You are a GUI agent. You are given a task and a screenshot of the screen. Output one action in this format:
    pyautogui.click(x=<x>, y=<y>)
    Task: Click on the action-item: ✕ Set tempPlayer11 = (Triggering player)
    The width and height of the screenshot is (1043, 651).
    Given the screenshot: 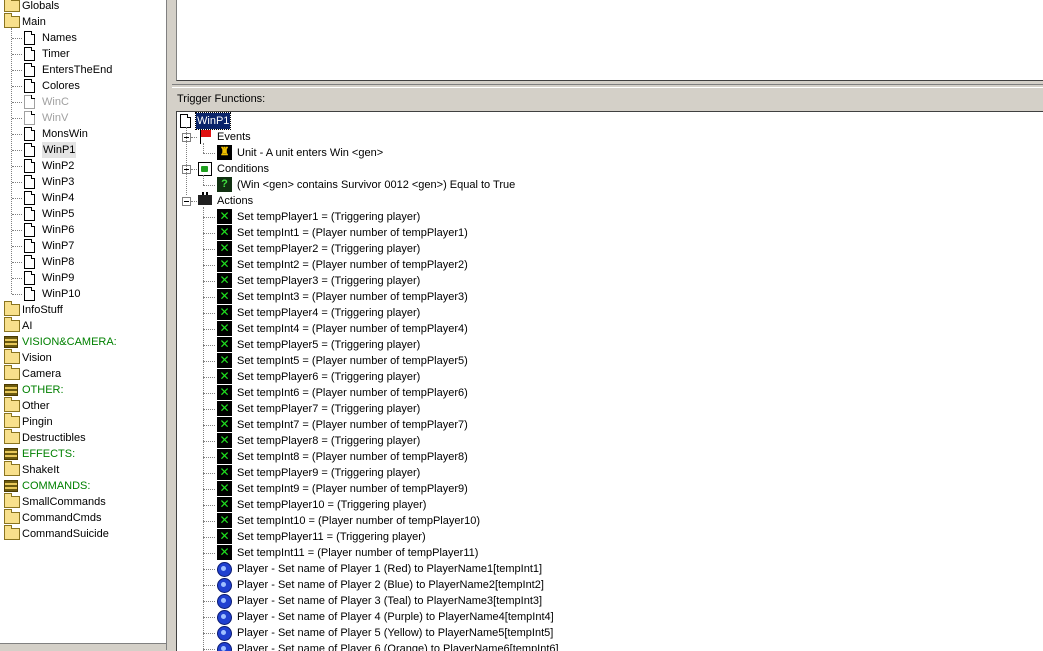 What is the action you would take?
    pyautogui.click(x=607, y=537)
    